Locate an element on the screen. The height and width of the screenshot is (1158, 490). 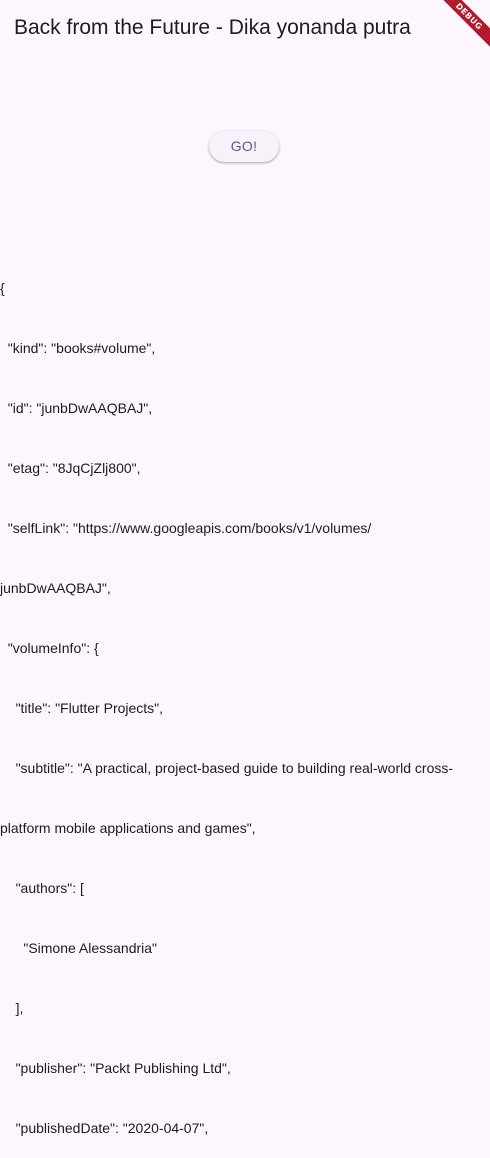
response-line: "title": "Flutter Projects", is located at coordinates (82, 708).